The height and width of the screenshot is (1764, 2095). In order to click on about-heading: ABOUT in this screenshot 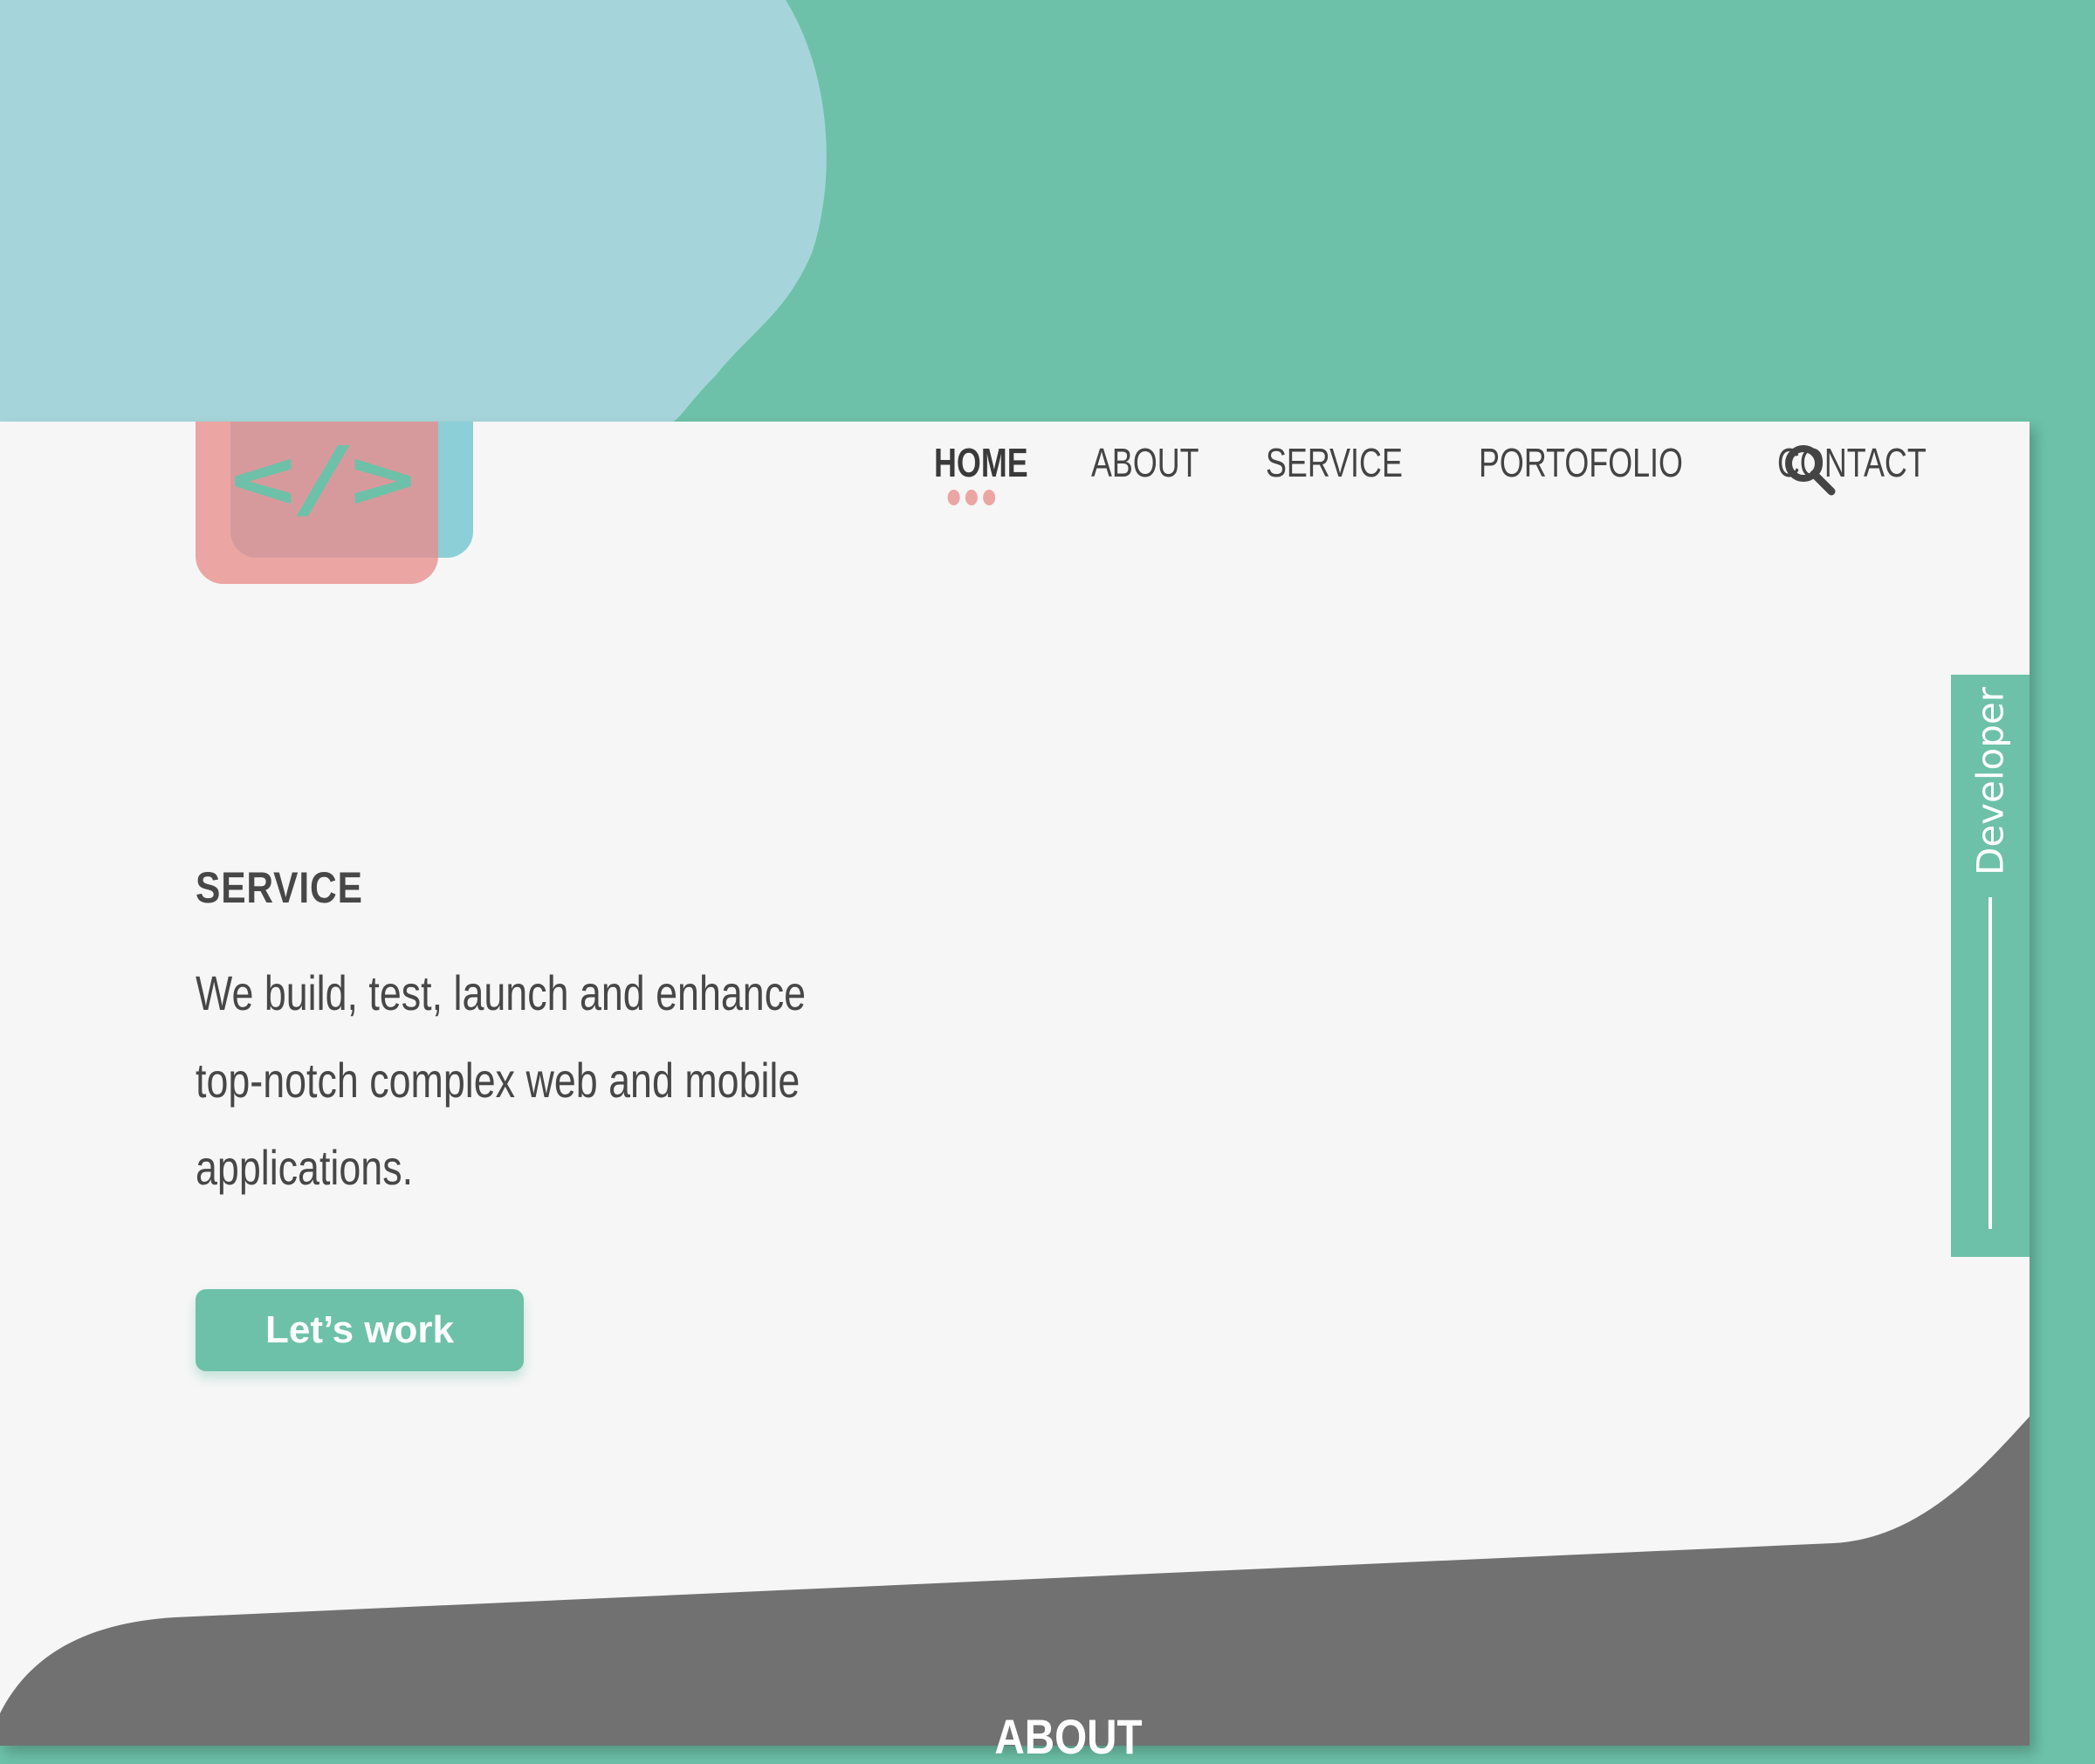, I will do `click(1068, 1736)`.